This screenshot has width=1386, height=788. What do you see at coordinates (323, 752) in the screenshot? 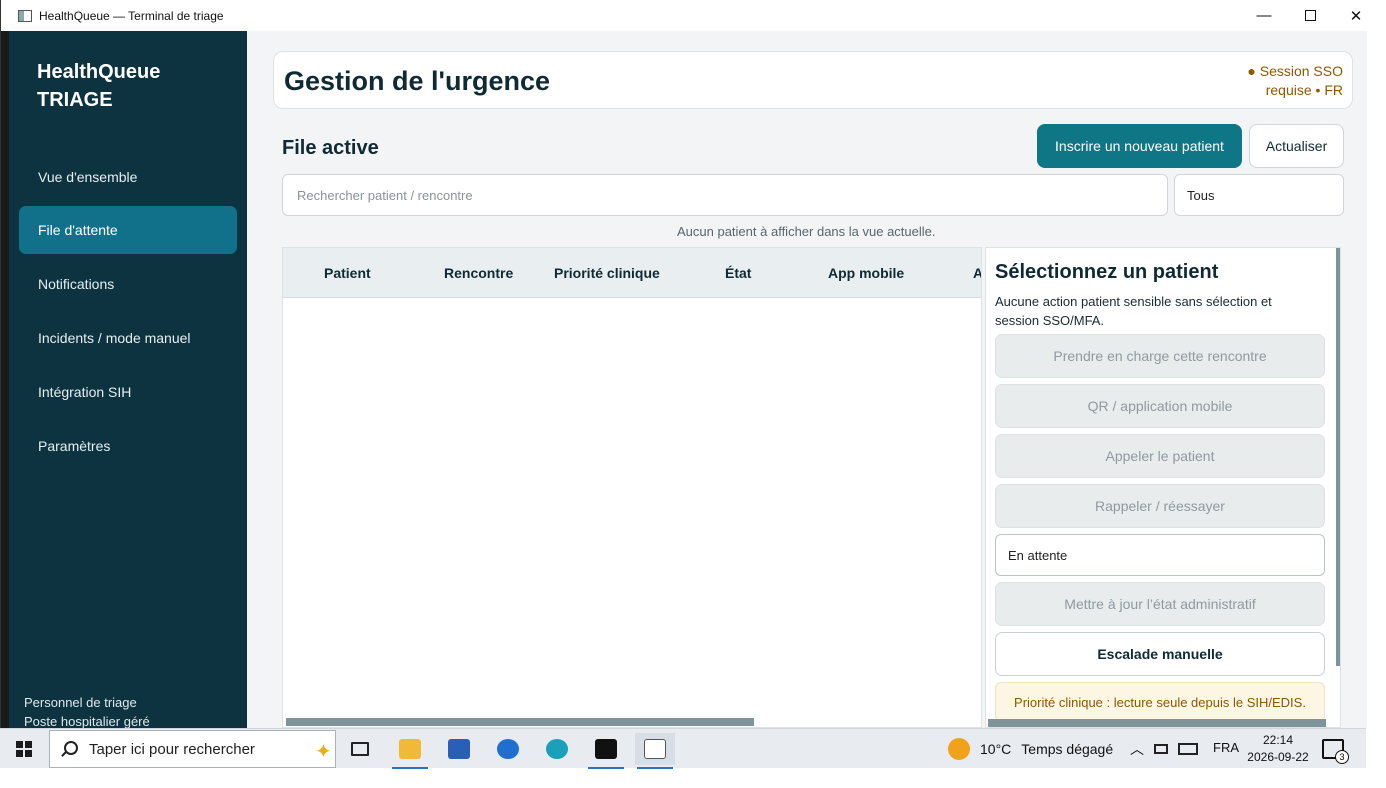
I see `sparkle-icon: ✦` at bounding box center [323, 752].